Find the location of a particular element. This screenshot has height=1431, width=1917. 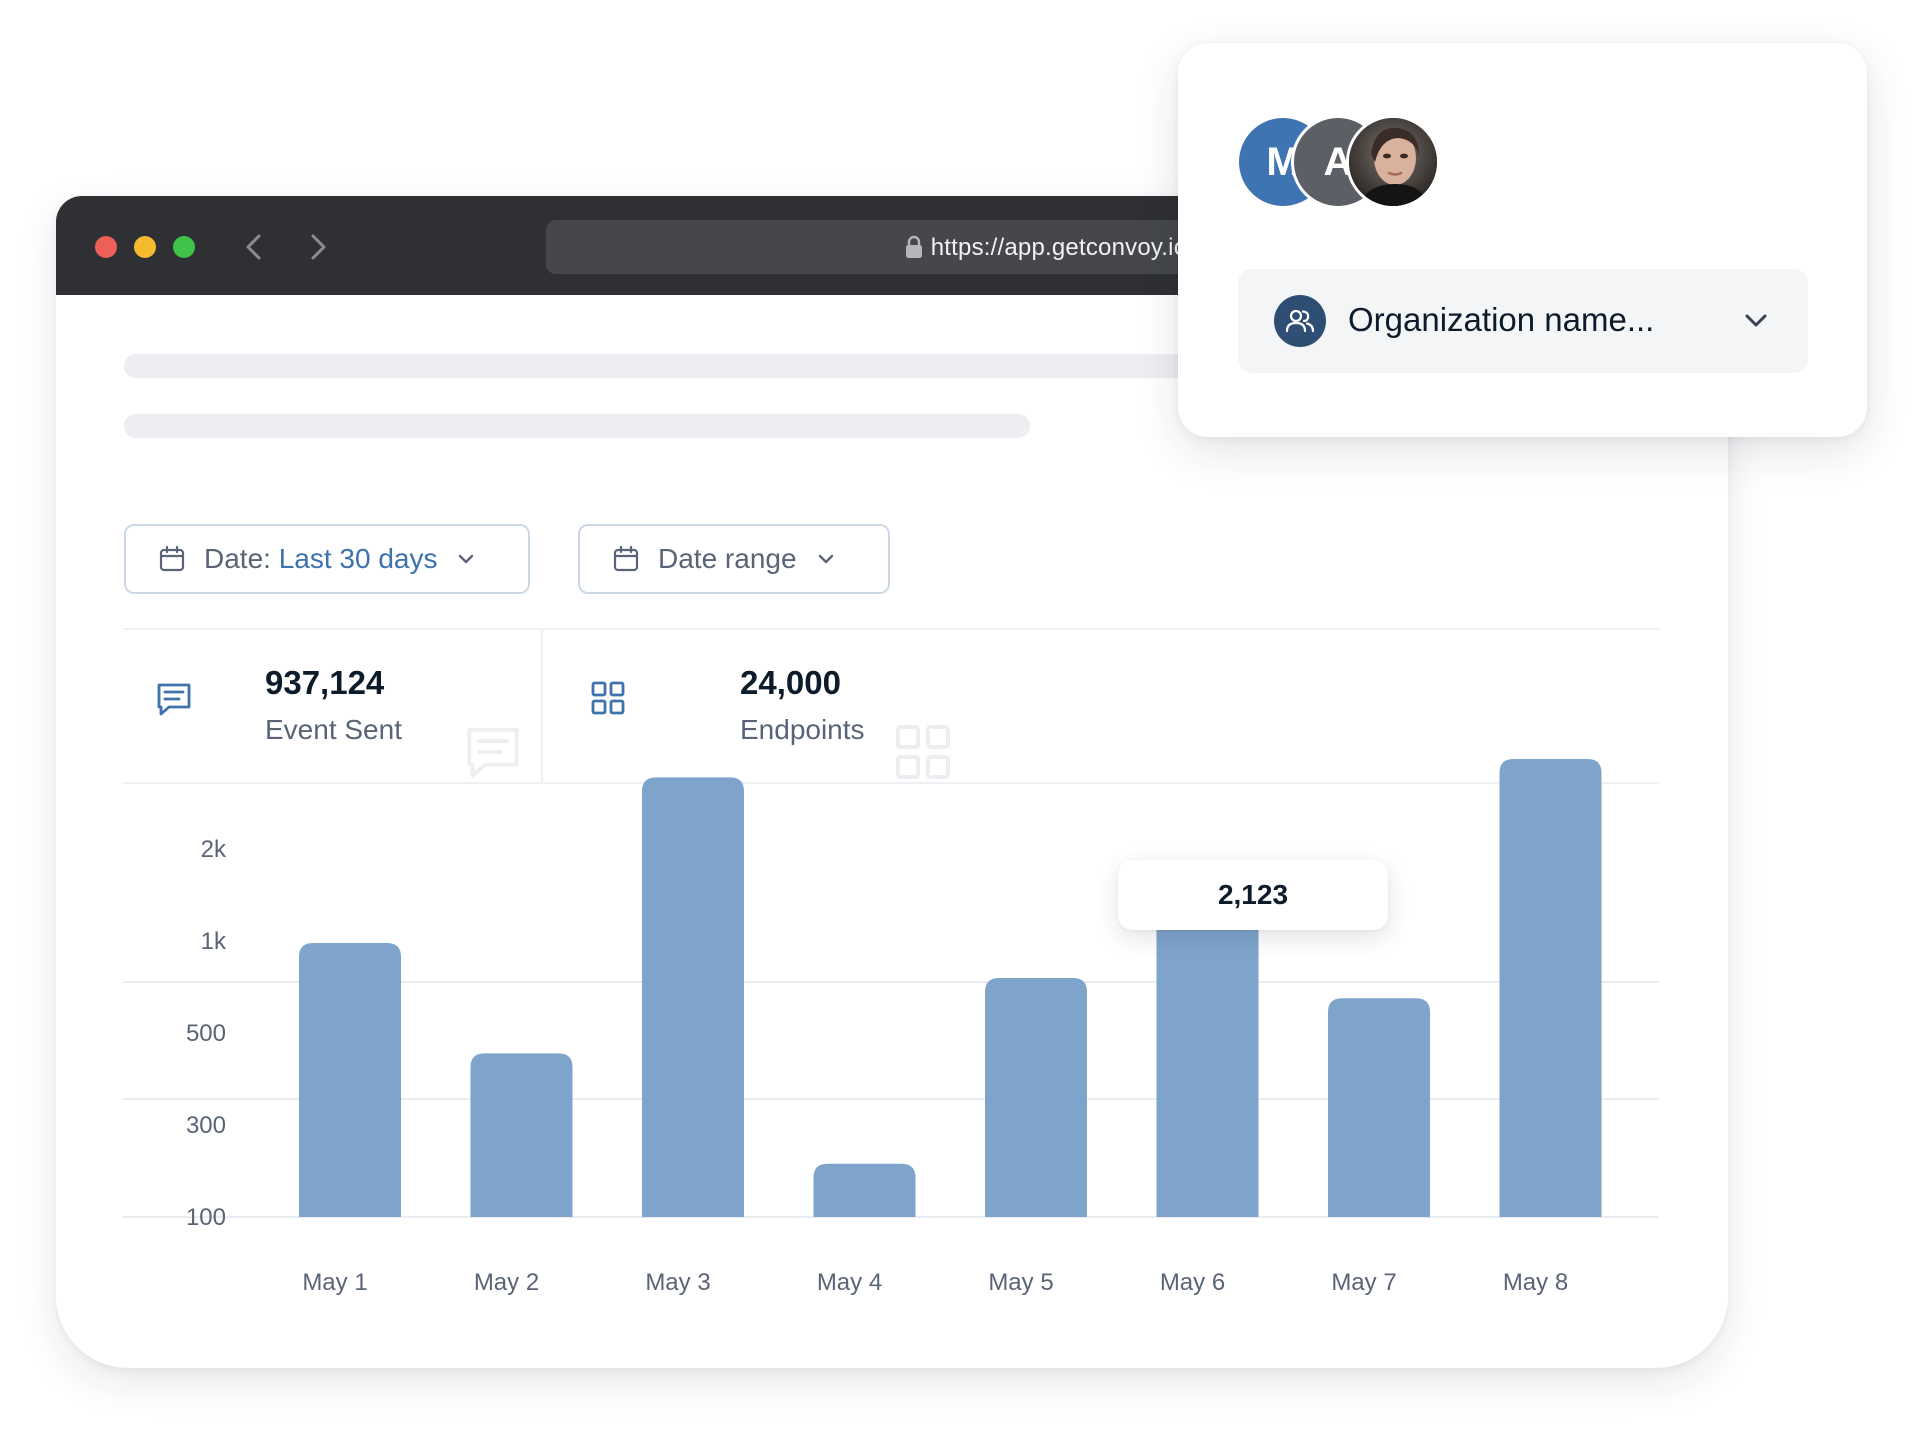

x-tick-label: May 3 is located at coordinates (677, 1282).